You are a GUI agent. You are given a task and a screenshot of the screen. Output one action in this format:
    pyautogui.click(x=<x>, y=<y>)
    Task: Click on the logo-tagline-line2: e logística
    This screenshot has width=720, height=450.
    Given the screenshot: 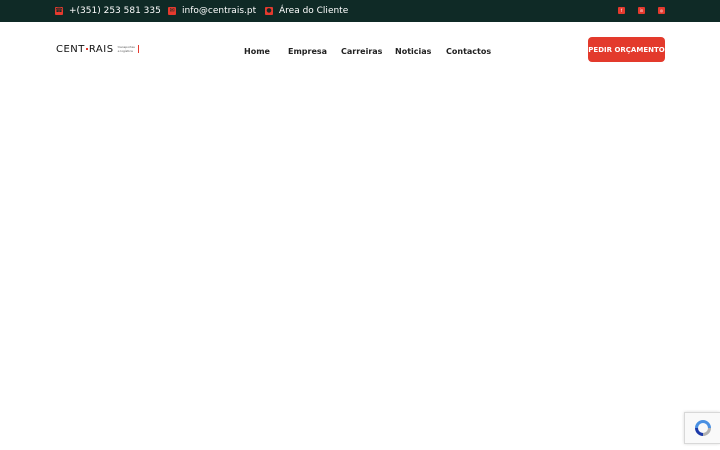 What is the action you would take?
    pyautogui.click(x=125, y=51)
    